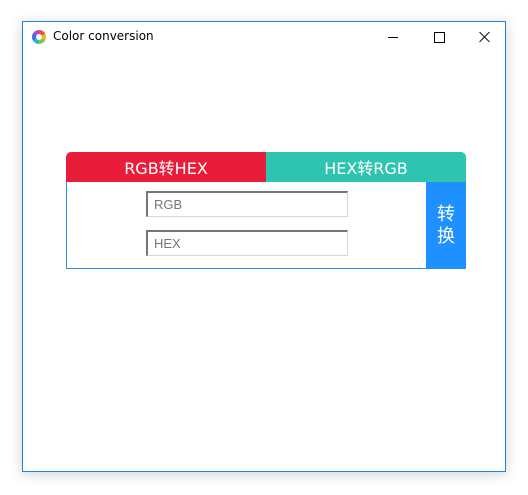 This screenshot has width=528, height=495. Describe the element at coordinates (39, 37) in the screenshot. I see `color-wheel-icon` at that location.